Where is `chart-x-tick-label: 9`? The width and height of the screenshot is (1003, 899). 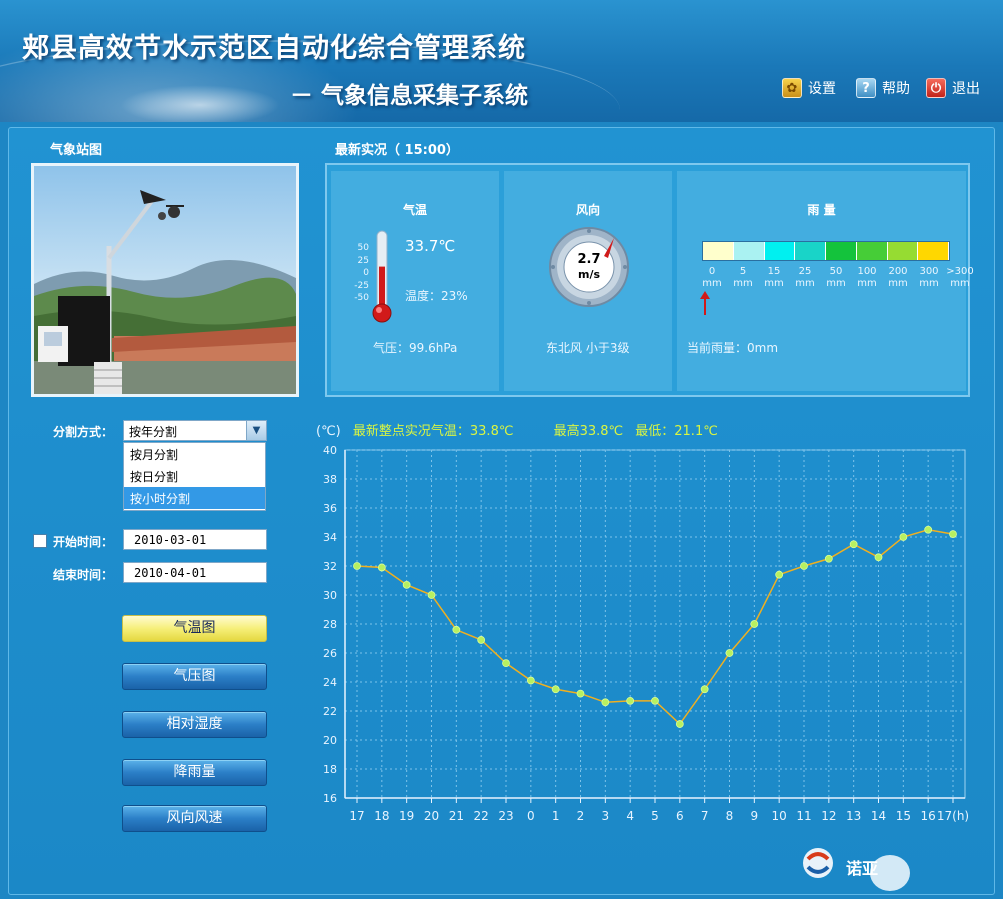 chart-x-tick-label: 9 is located at coordinates (755, 816).